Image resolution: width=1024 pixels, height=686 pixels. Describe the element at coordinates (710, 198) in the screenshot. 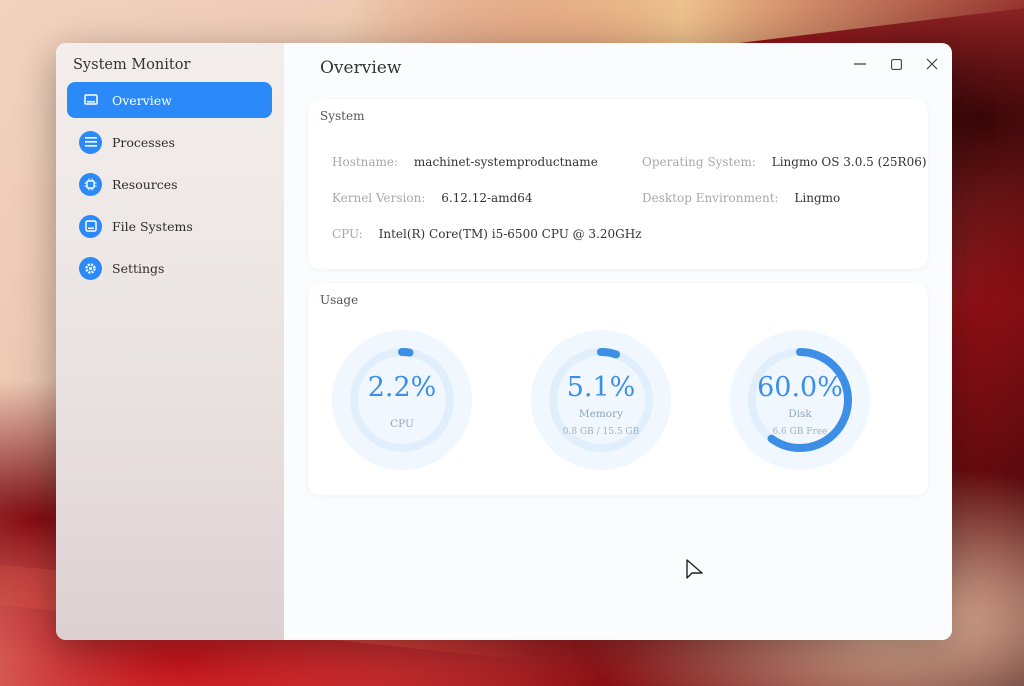

I see `desktop-label: Desktop Environment:` at that location.